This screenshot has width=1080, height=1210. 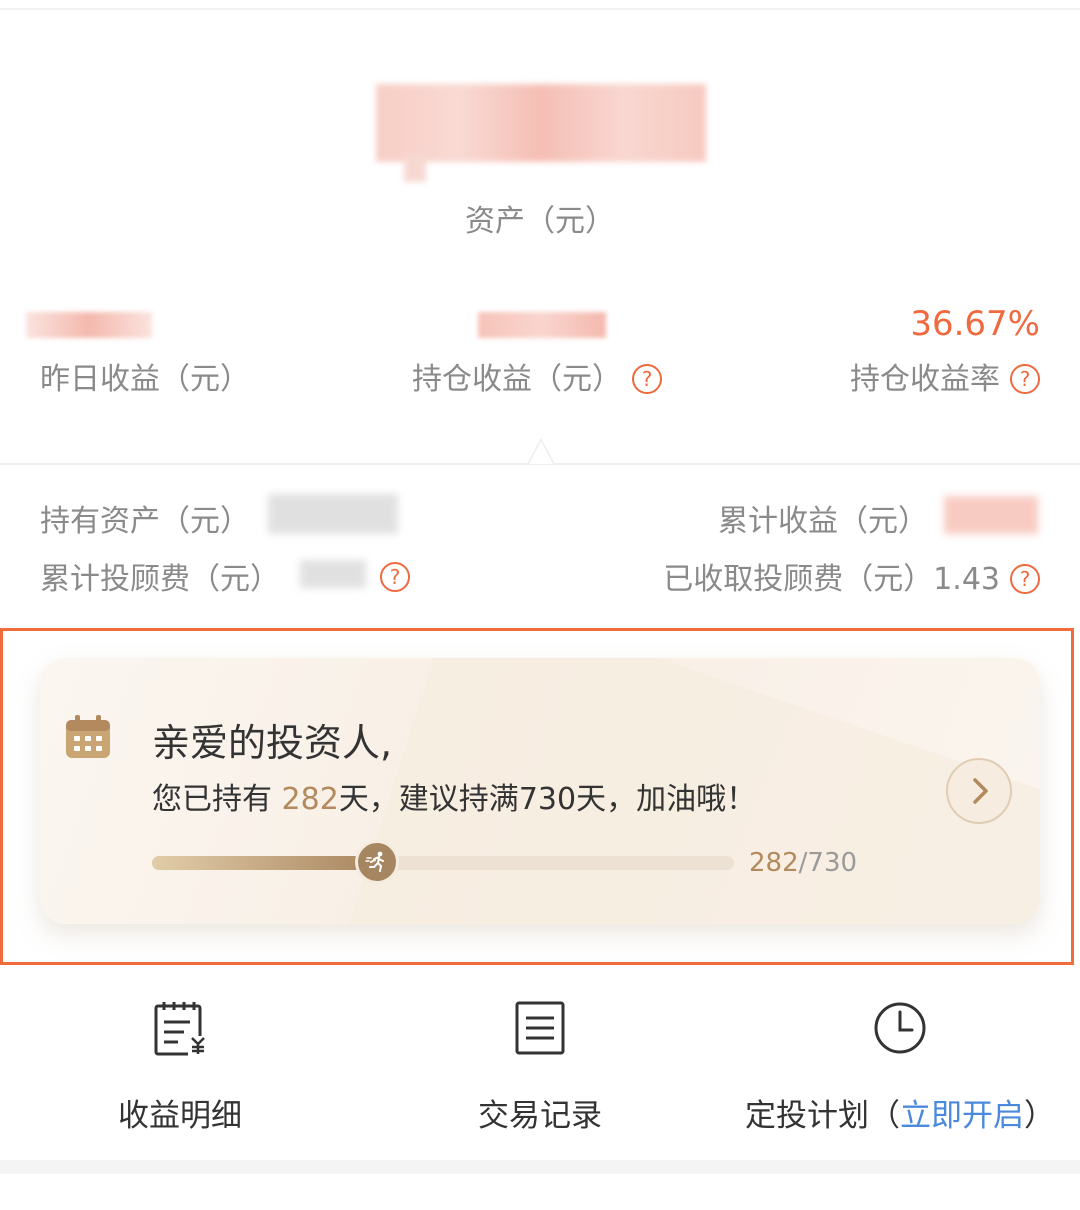 What do you see at coordinates (89, 325) in the screenshot?
I see `yesterday-income-value-redacted` at bounding box center [89, 325].